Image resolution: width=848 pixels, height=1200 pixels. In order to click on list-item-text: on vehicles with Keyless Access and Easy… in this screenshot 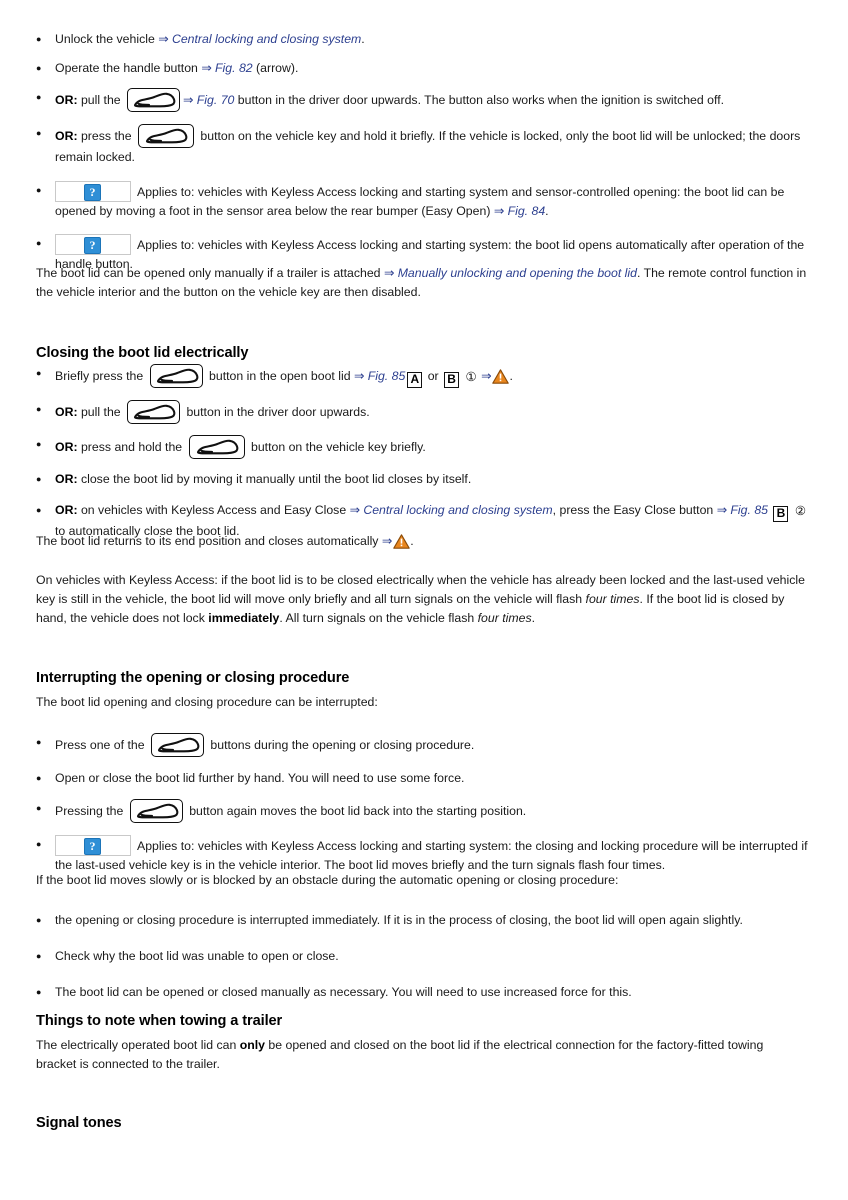, I will do `click(213, 510)`.